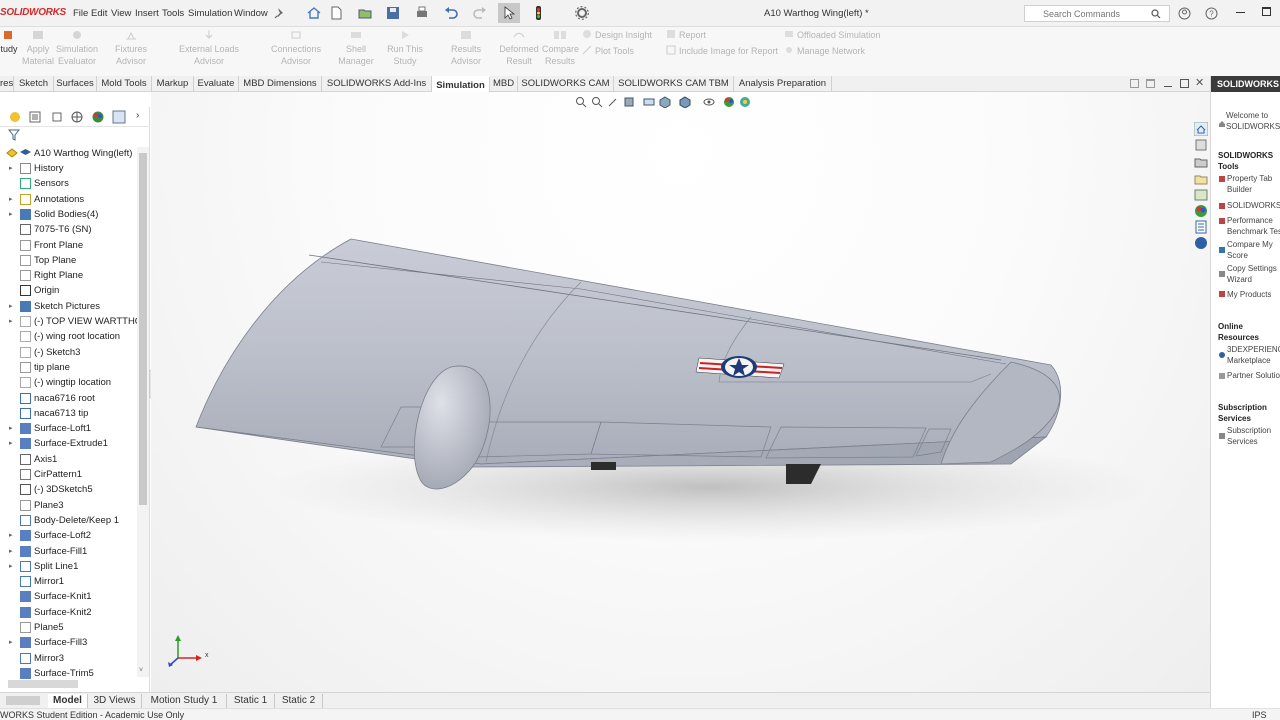 The height and width of the screenshot is (720, 1280). What do you see at coordinates (75, 84) in the screenshot?
I see `tab-surfaces: Surfaces` at bounding box center [75, 84].